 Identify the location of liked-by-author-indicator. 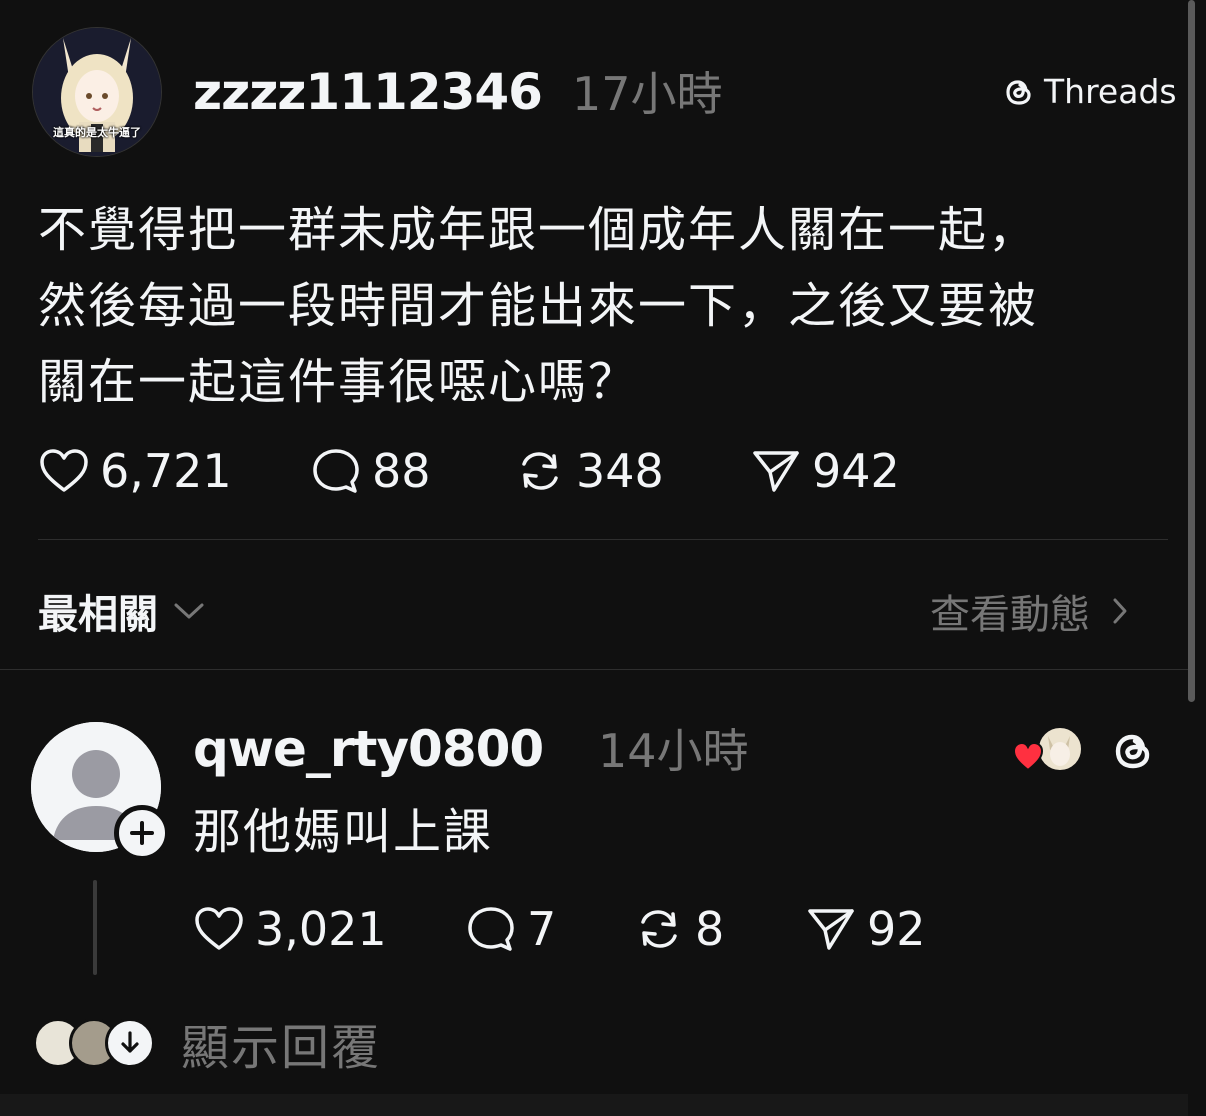
(1048, 750).